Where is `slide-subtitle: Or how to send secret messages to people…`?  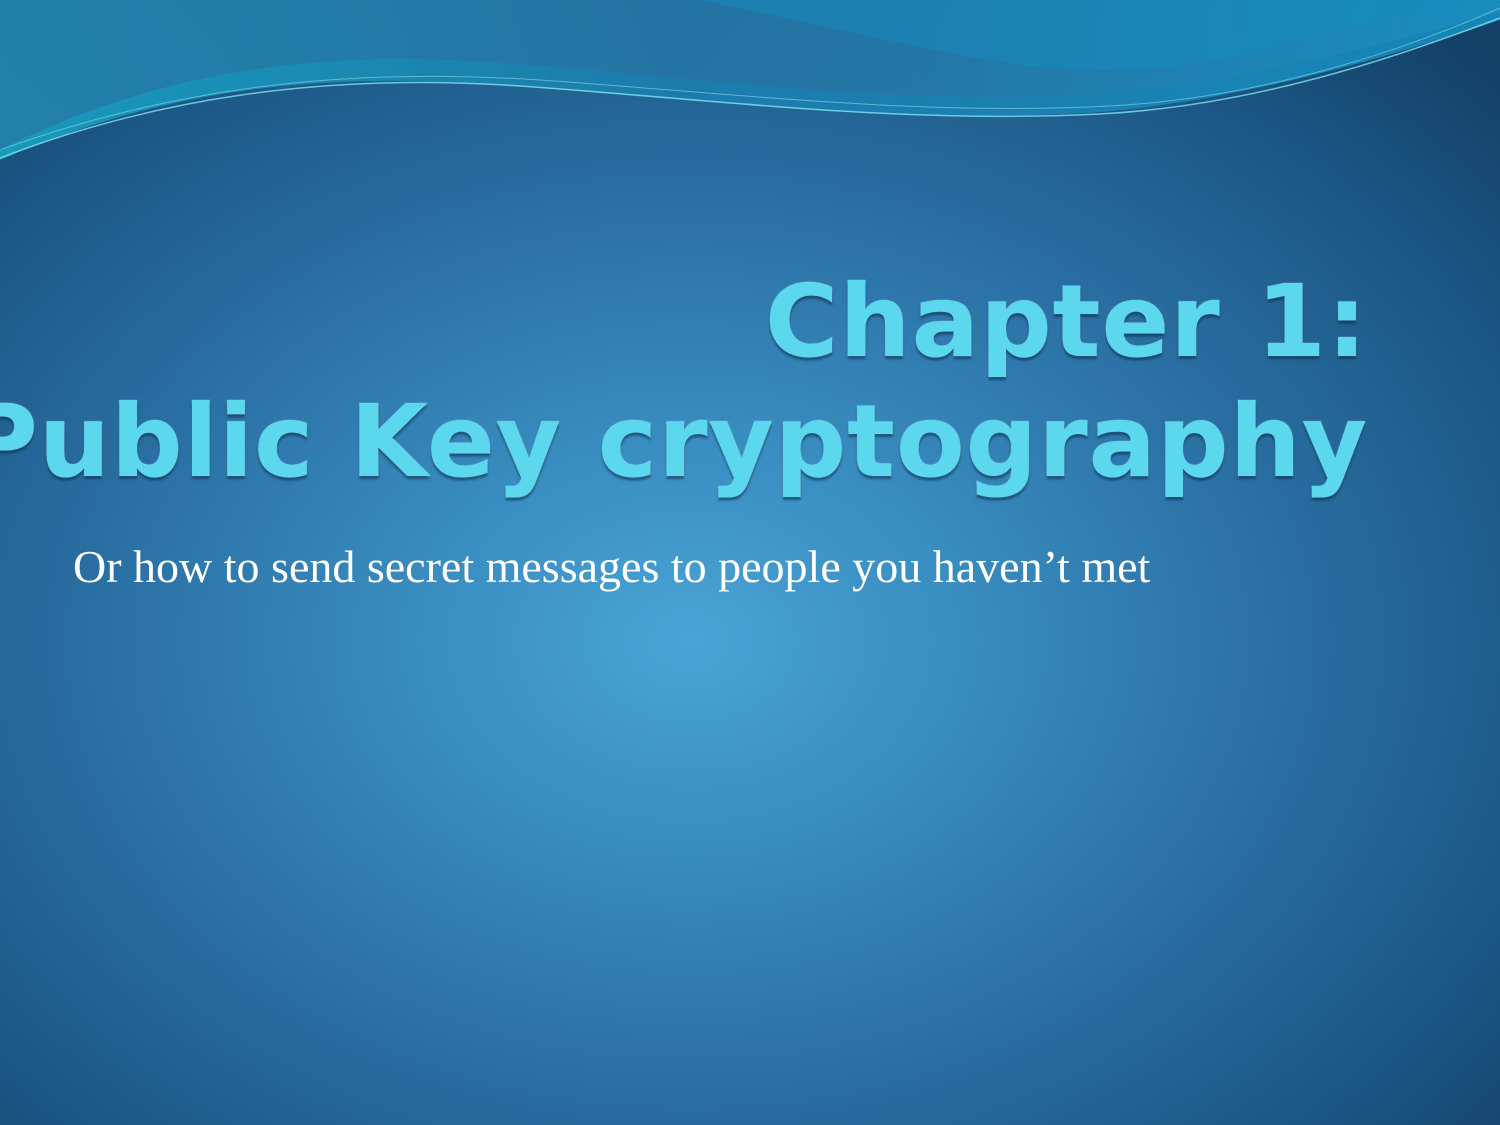
slide-subtitle: Or how to send secret messages to people… is located at coordinates (612, 566).